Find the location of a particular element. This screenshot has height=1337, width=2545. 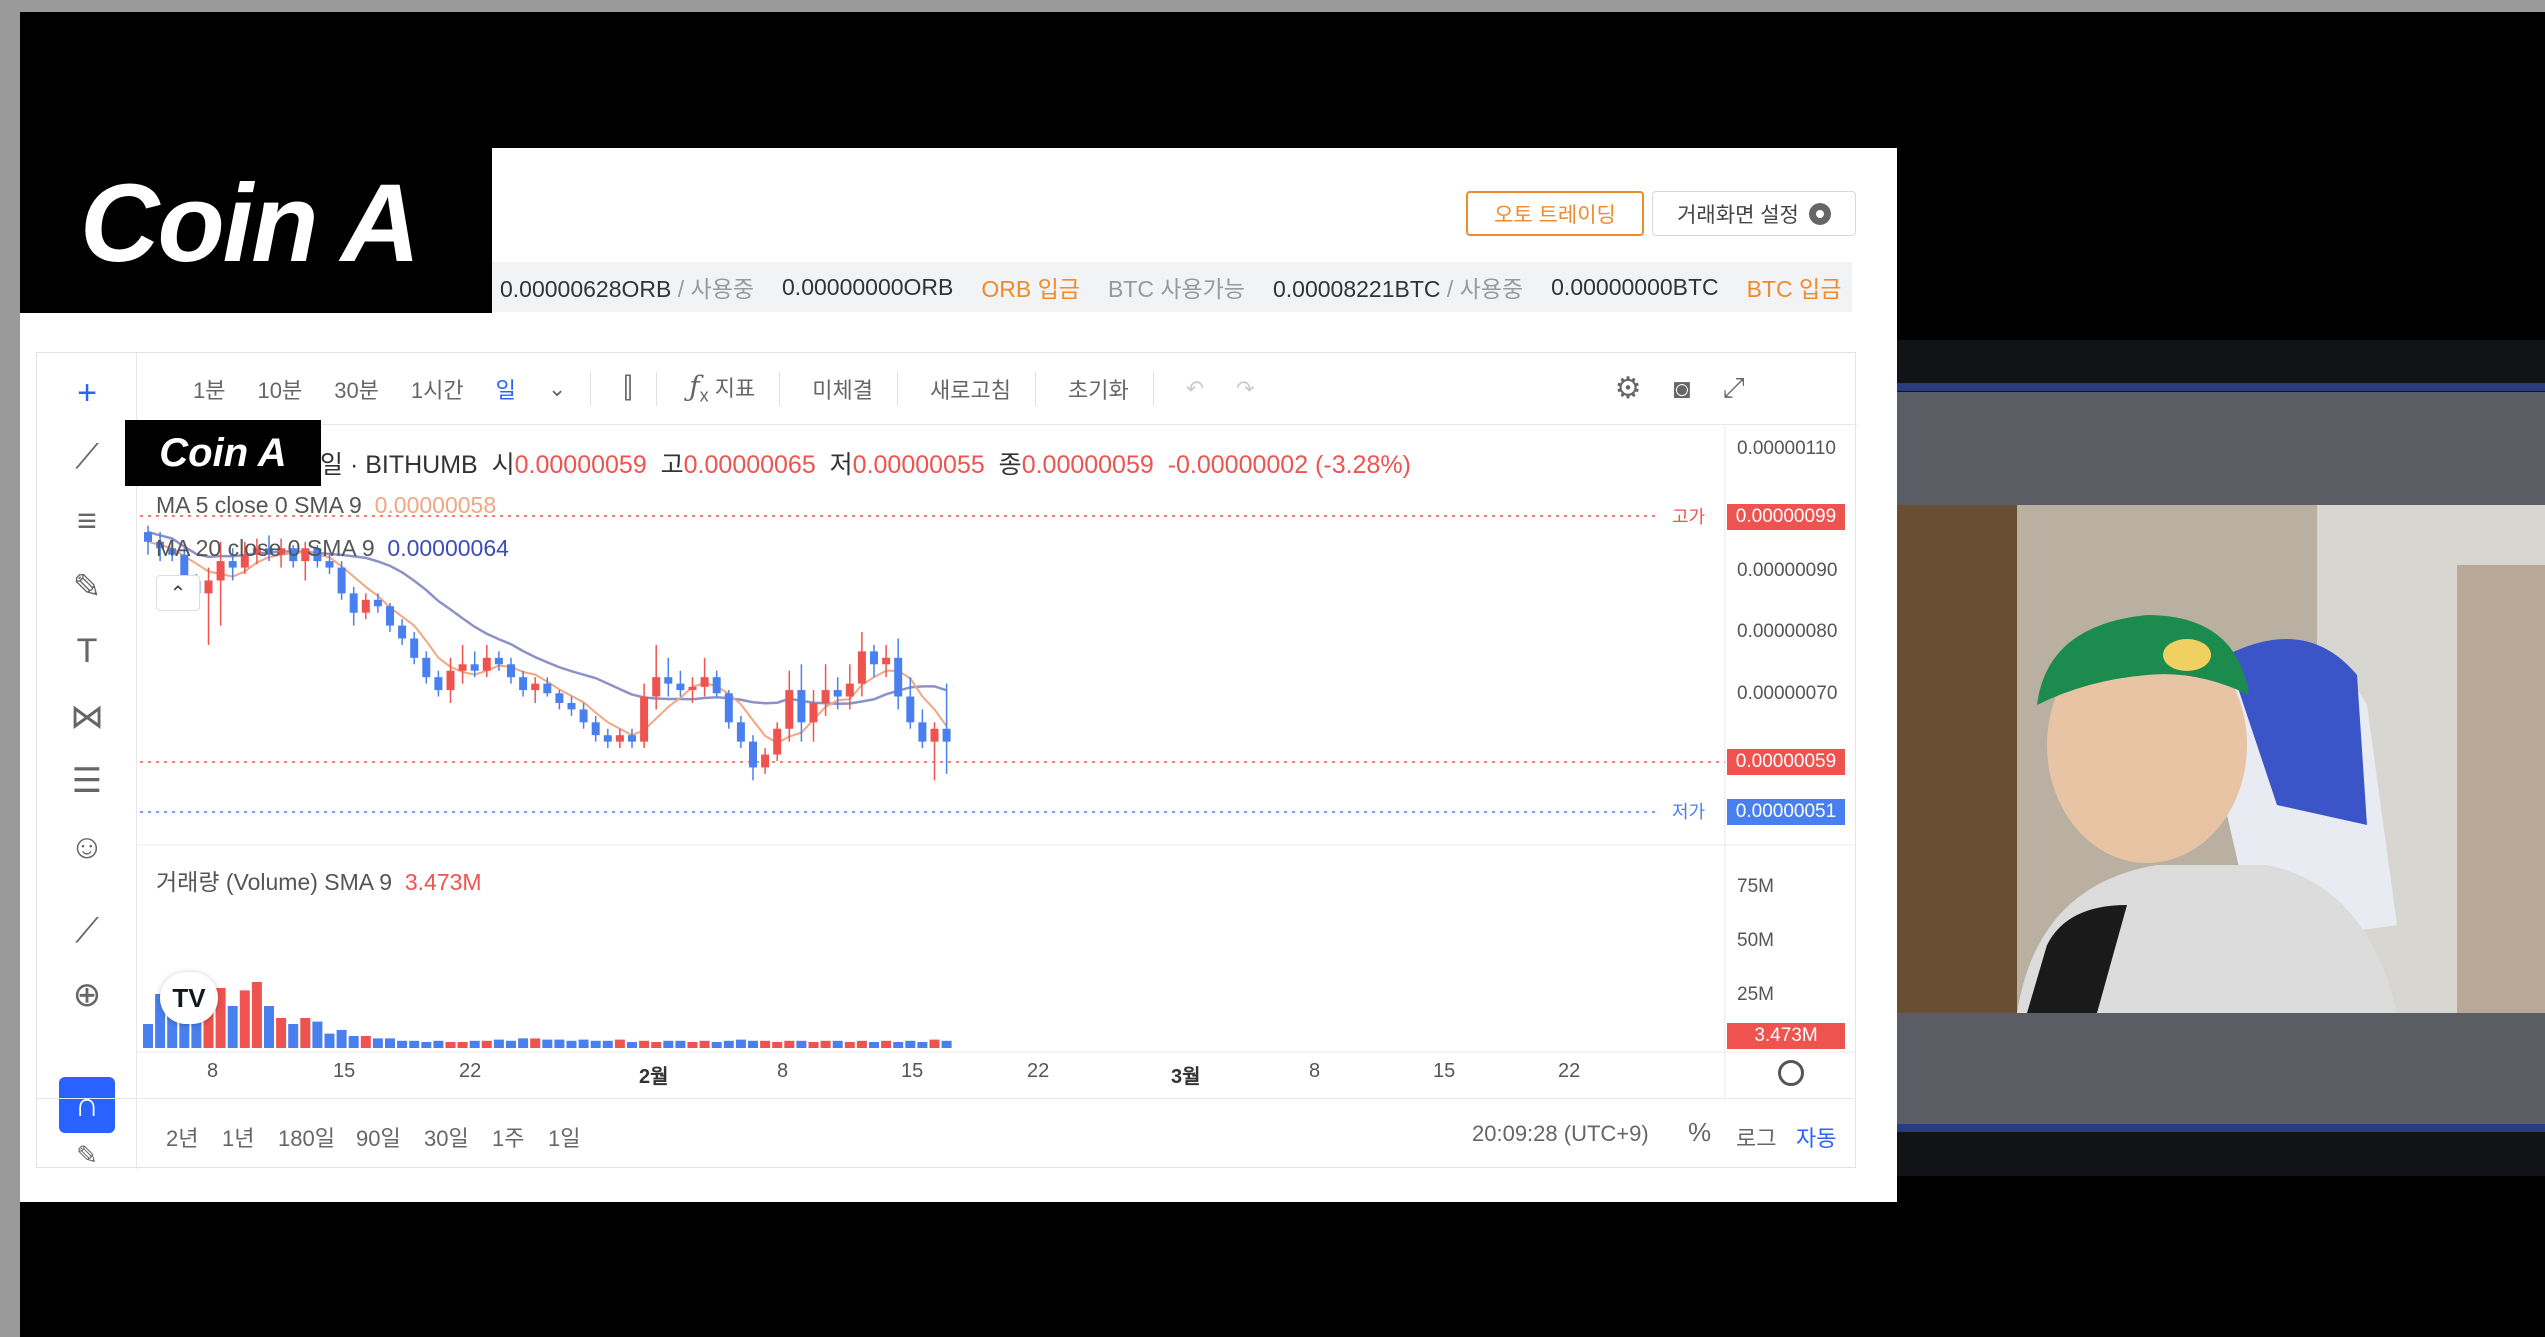

top-border is located at coordinates (1272, 6).